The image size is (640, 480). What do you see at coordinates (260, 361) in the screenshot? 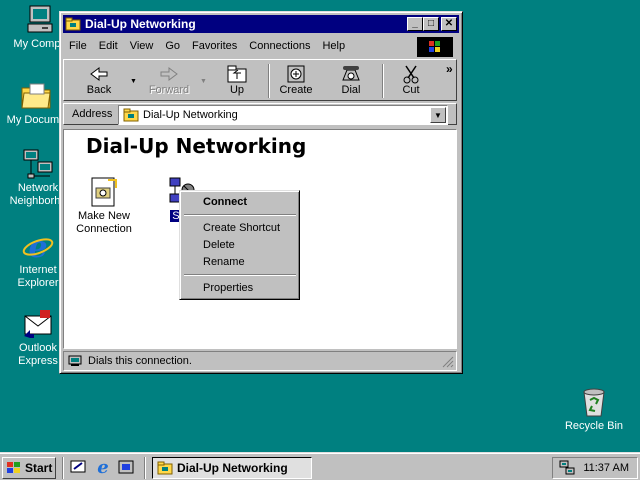
I see `status-bar: Dials this connection.` at bounding box center [260, 361].